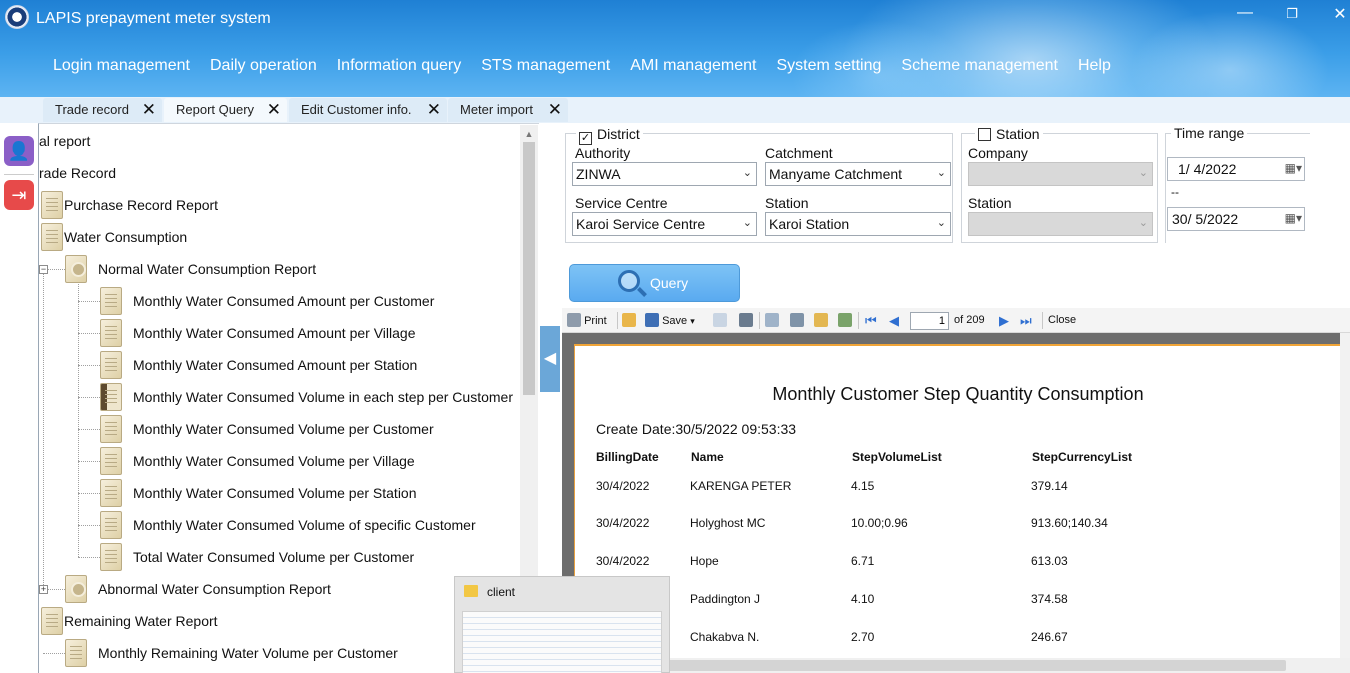  Describe the element at coordinates (979, 66) in the screenshot. I see `menu-scheme-management: Scheme management` at that location.